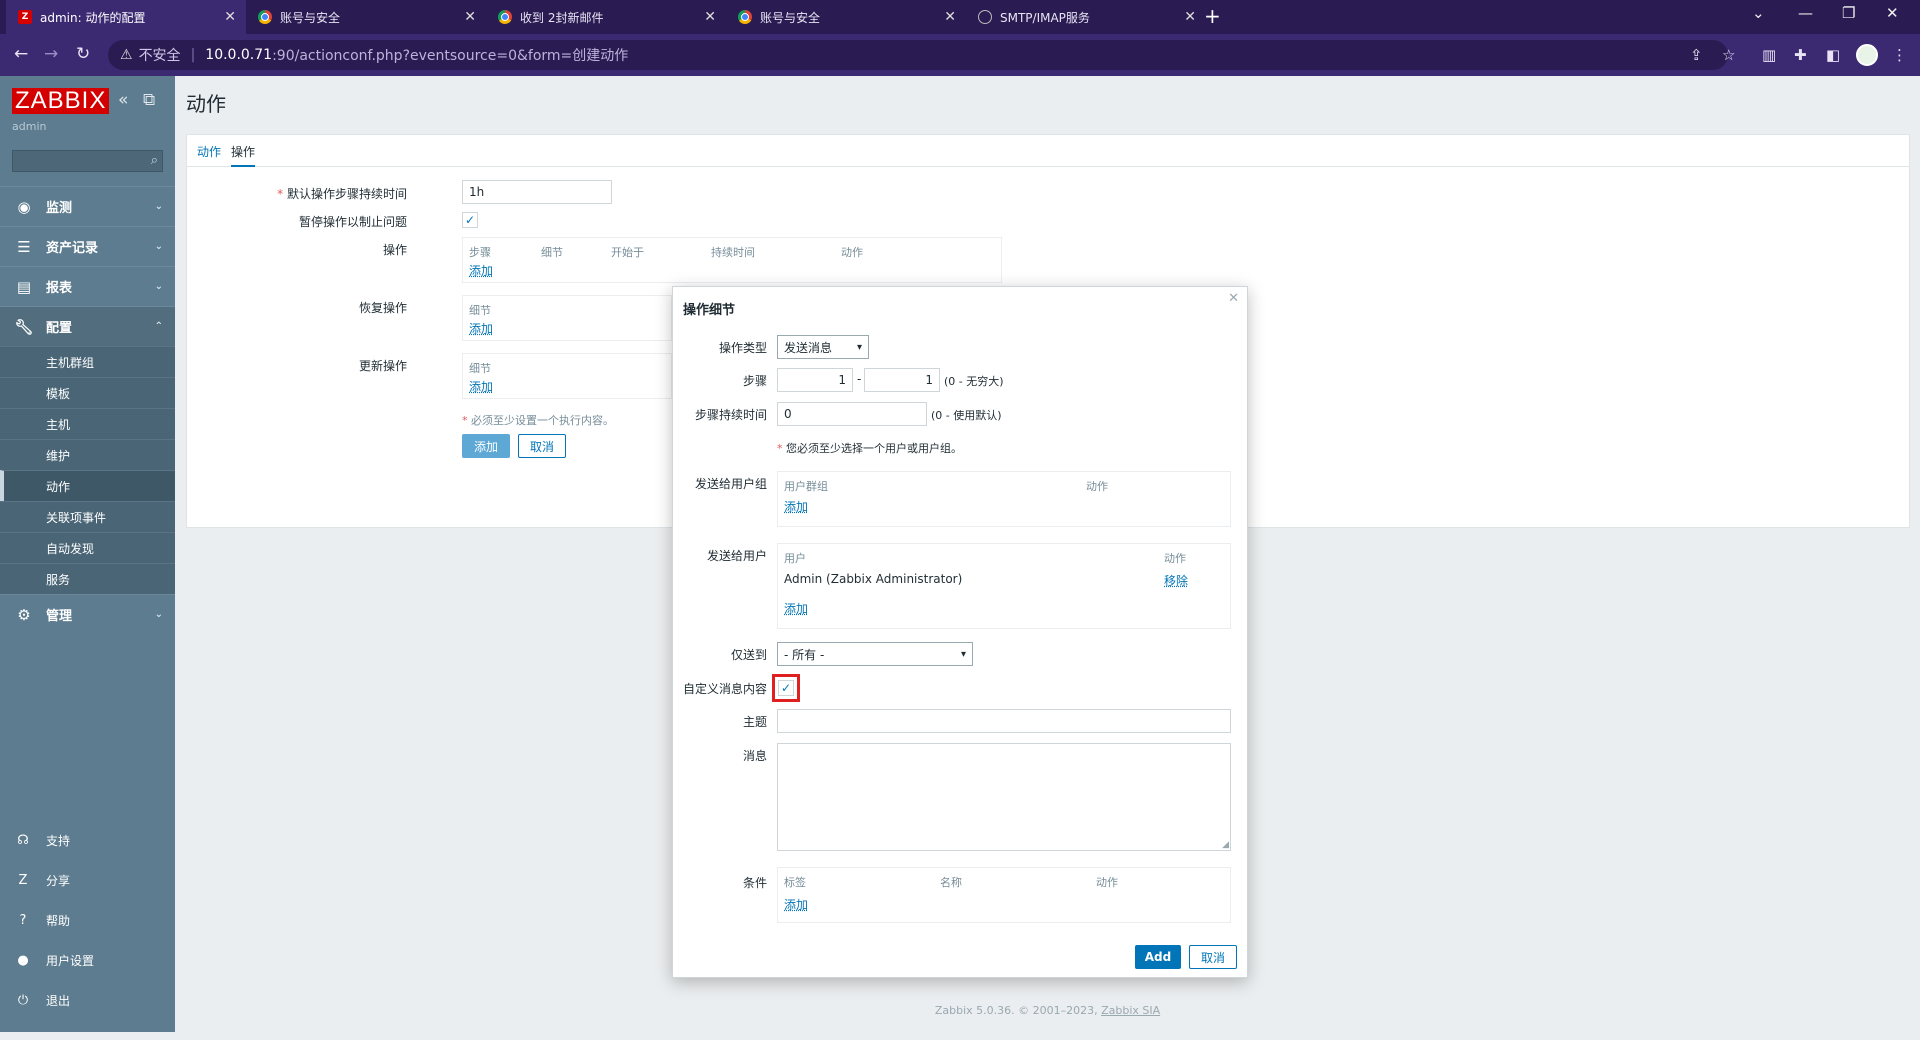 The width and height of the screenshot is (1920, 1040). Describe the element at coordinates (1004, 895) in the screenshot. I see `conditions-table: 标签 名称 动作 添加` at that location.